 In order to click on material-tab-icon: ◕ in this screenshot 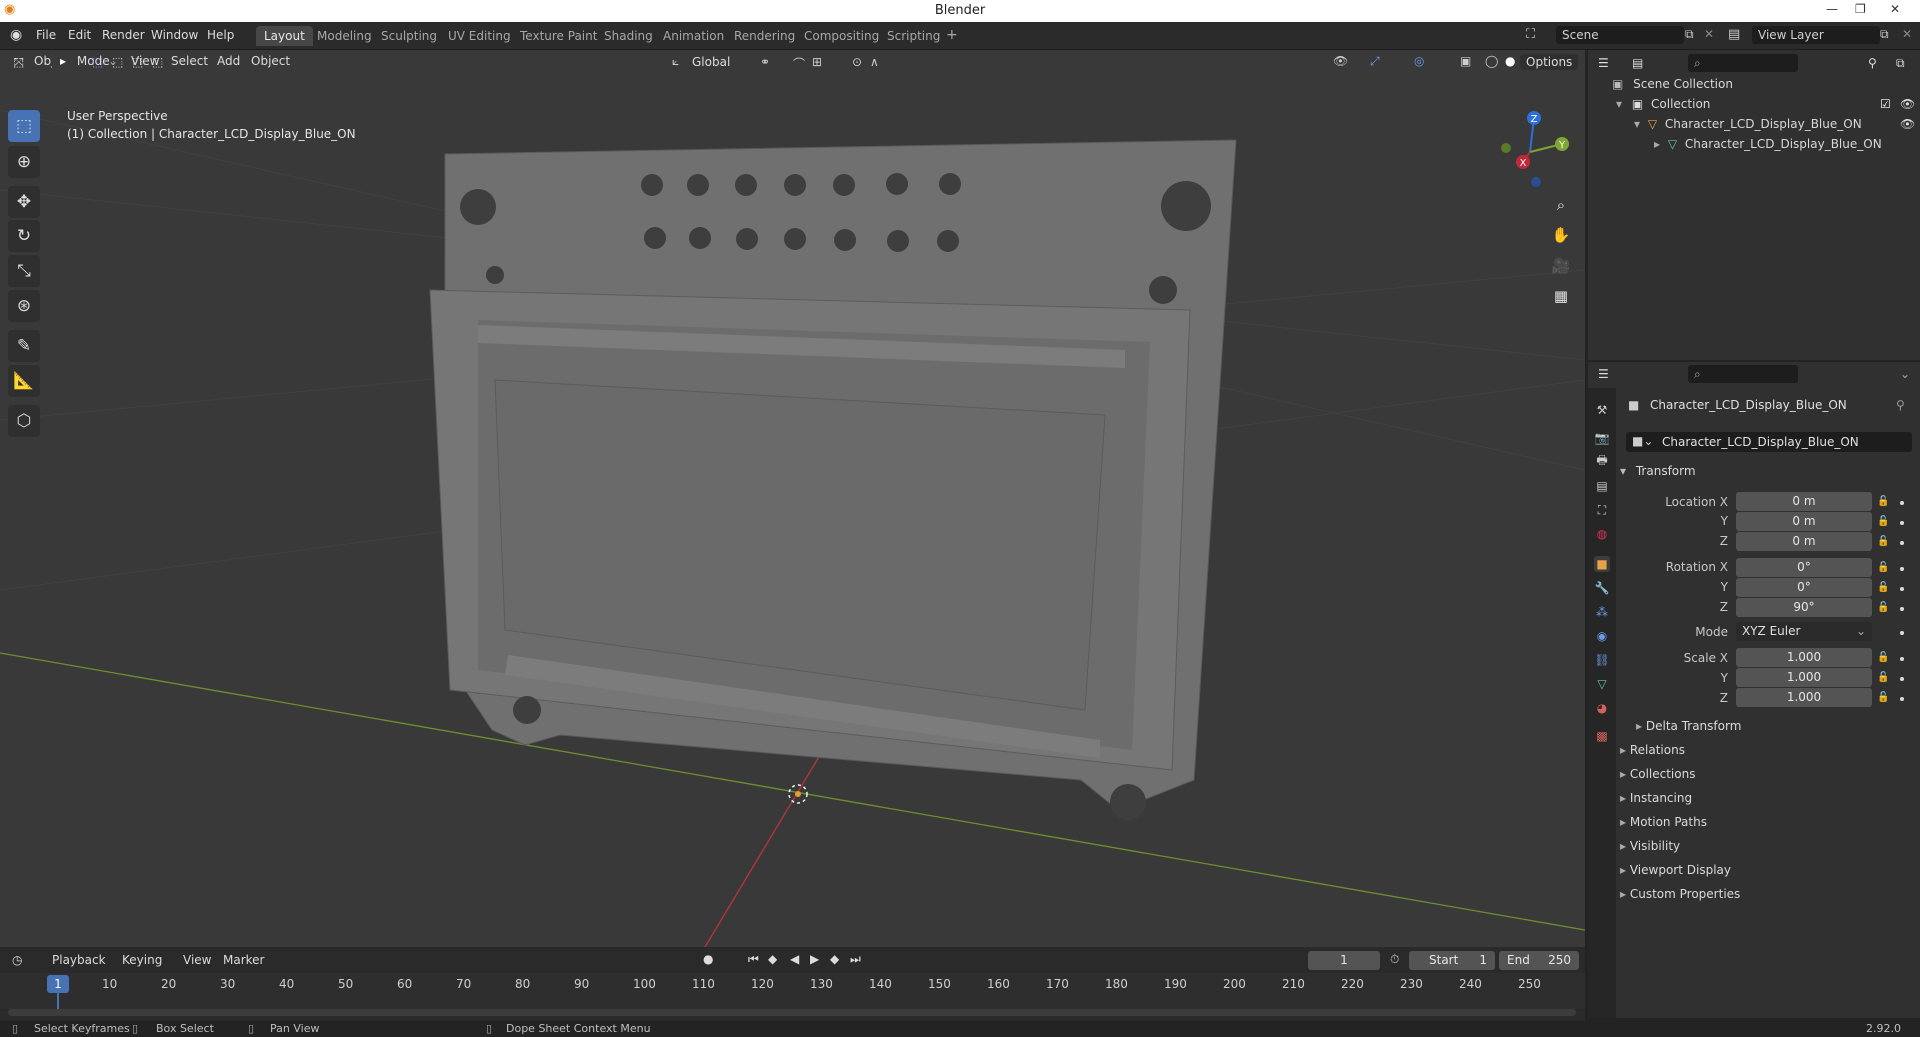, I will do `click(1602, 708)`.